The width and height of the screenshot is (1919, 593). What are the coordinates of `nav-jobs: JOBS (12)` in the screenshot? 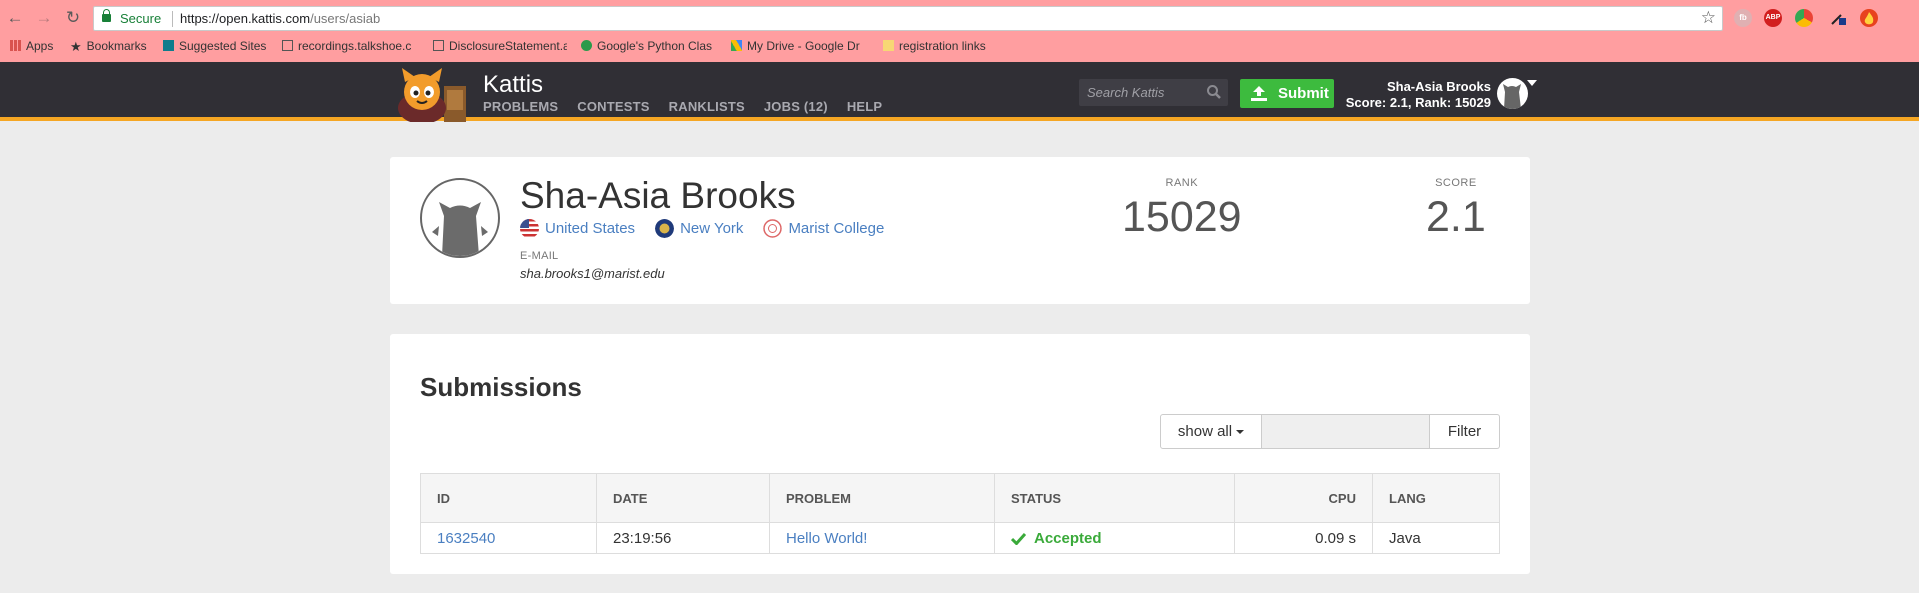 It's located at (796, 106).